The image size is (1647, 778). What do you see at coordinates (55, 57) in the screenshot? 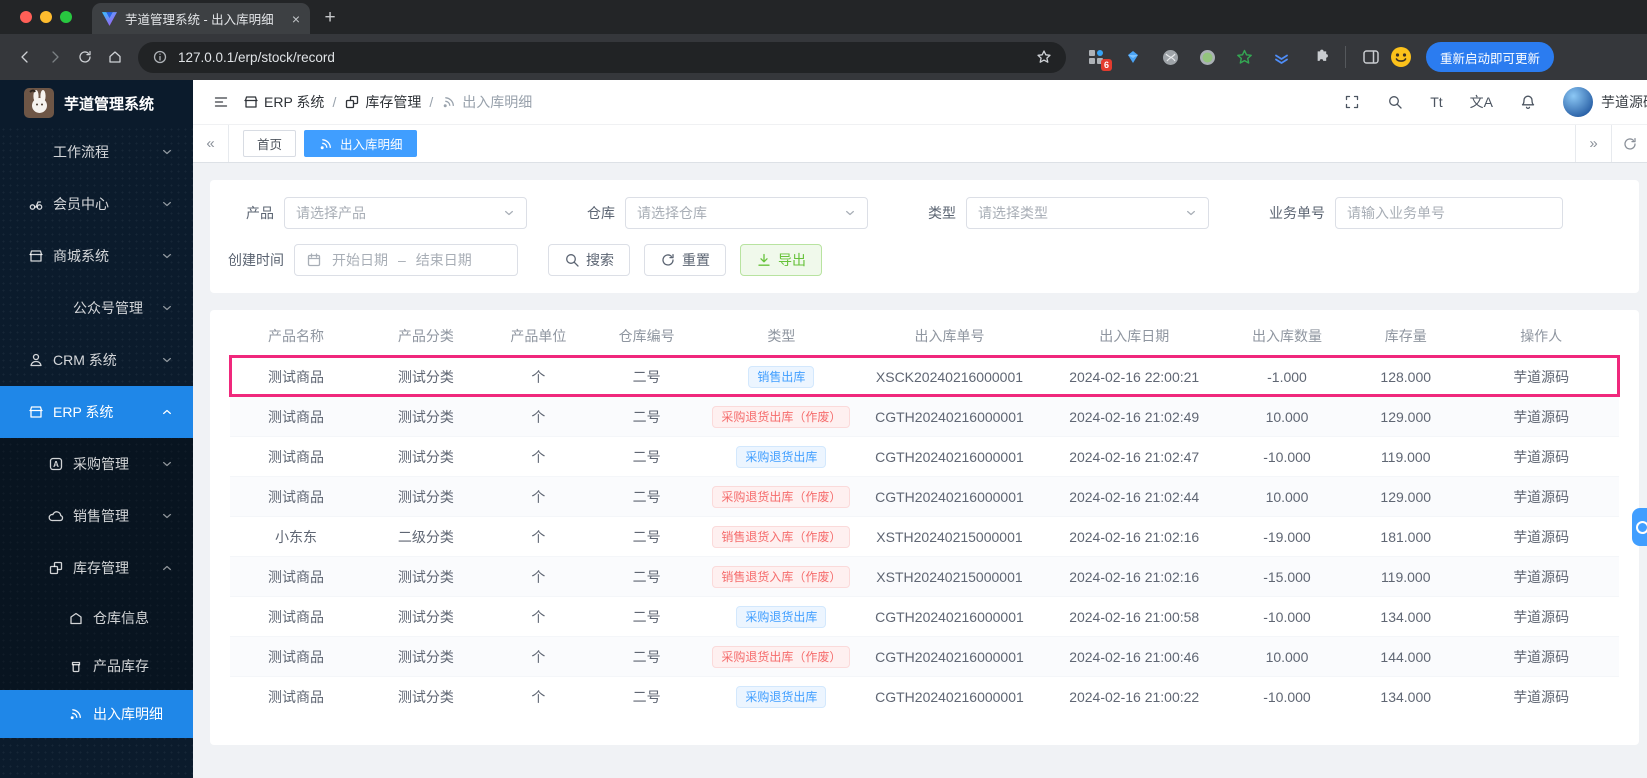
I see `forward-icon` at bounding box center [55, 57].